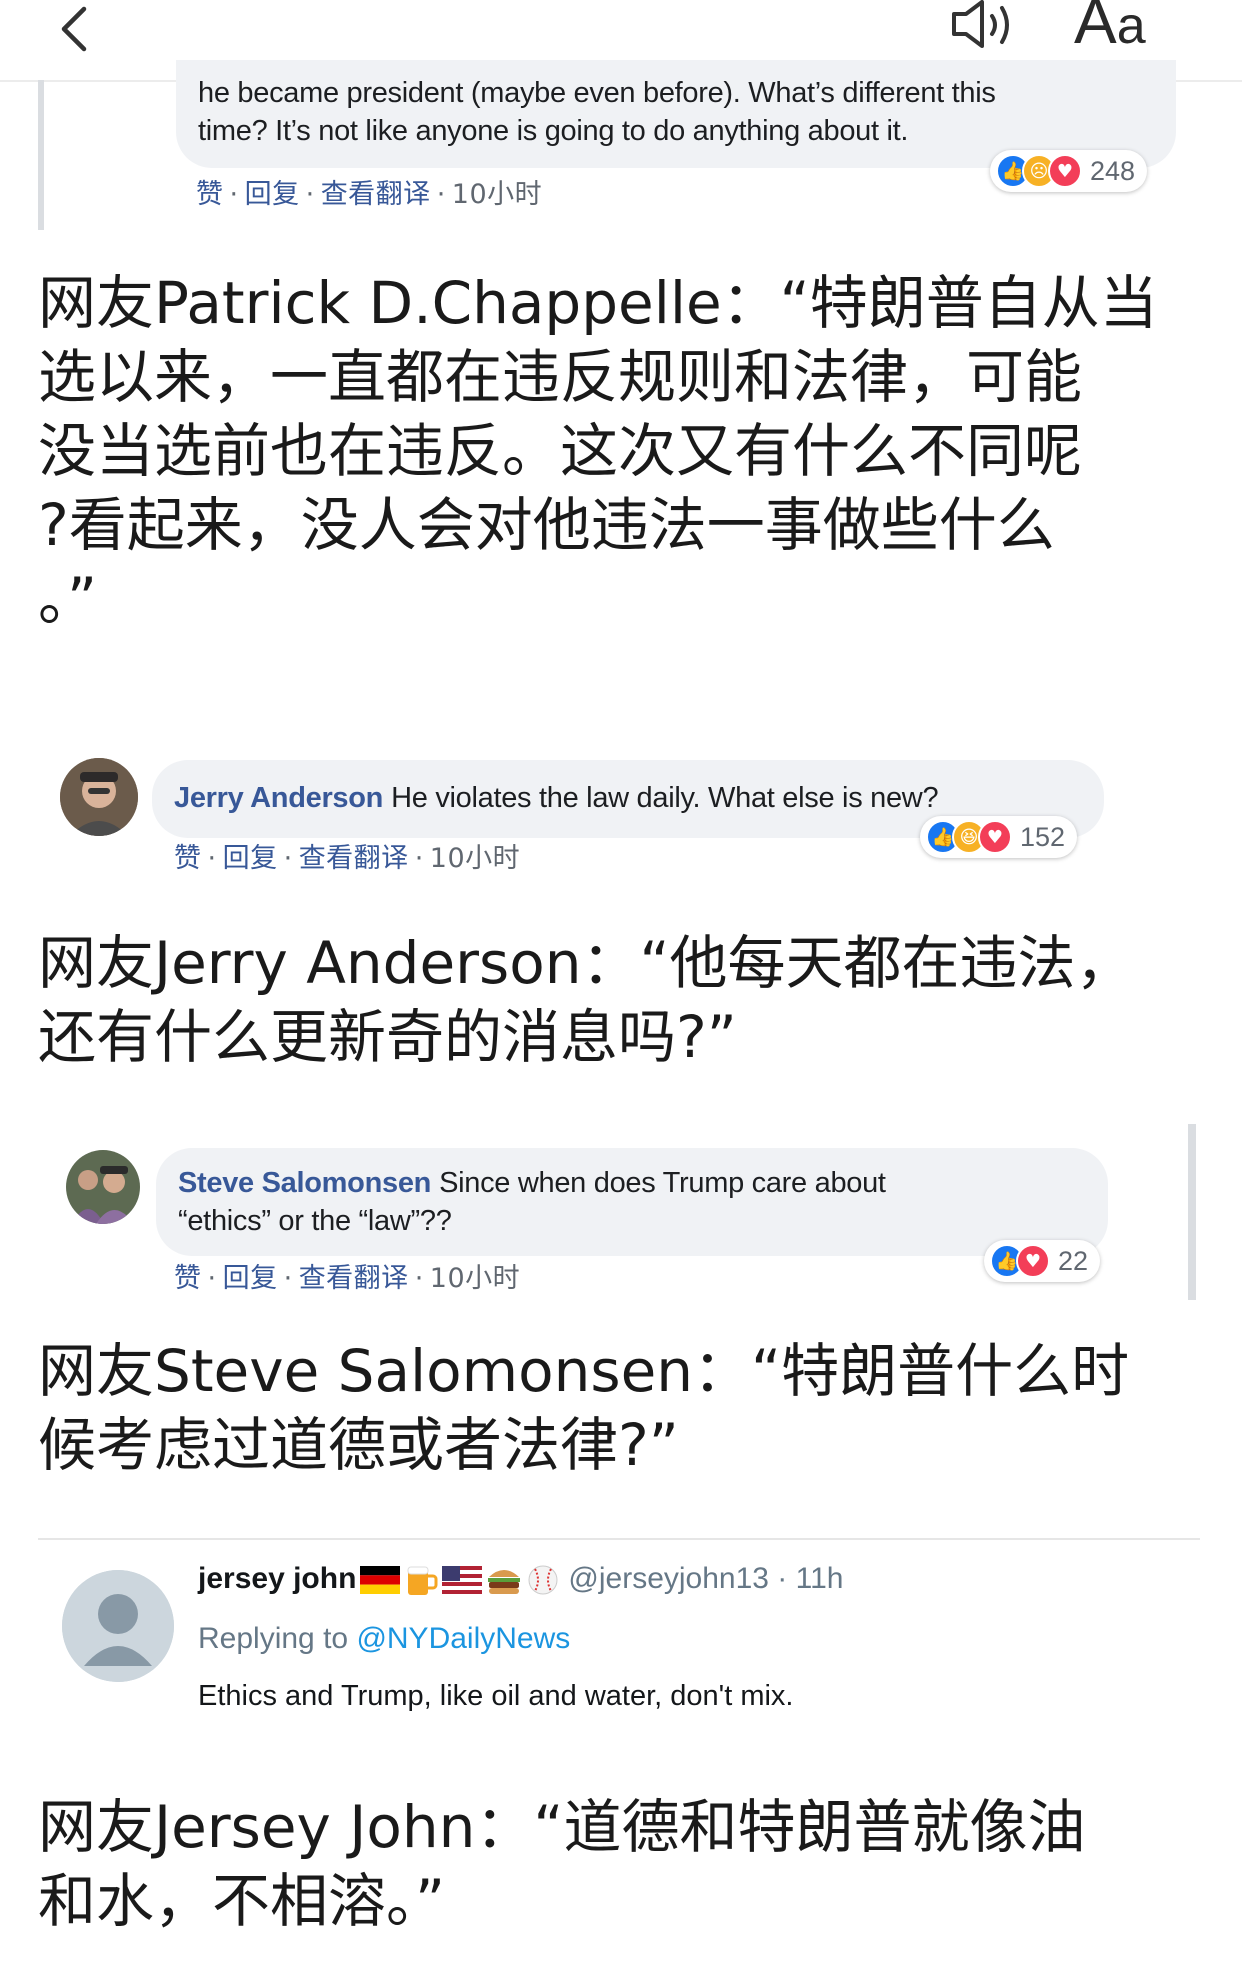 Image resolution: width=1242 pixels, height=1964 pixels. Describe the element at coordinates (304, 1183) in the screenshot. I see `commenter-name: Steve Salomonsen` at that location.